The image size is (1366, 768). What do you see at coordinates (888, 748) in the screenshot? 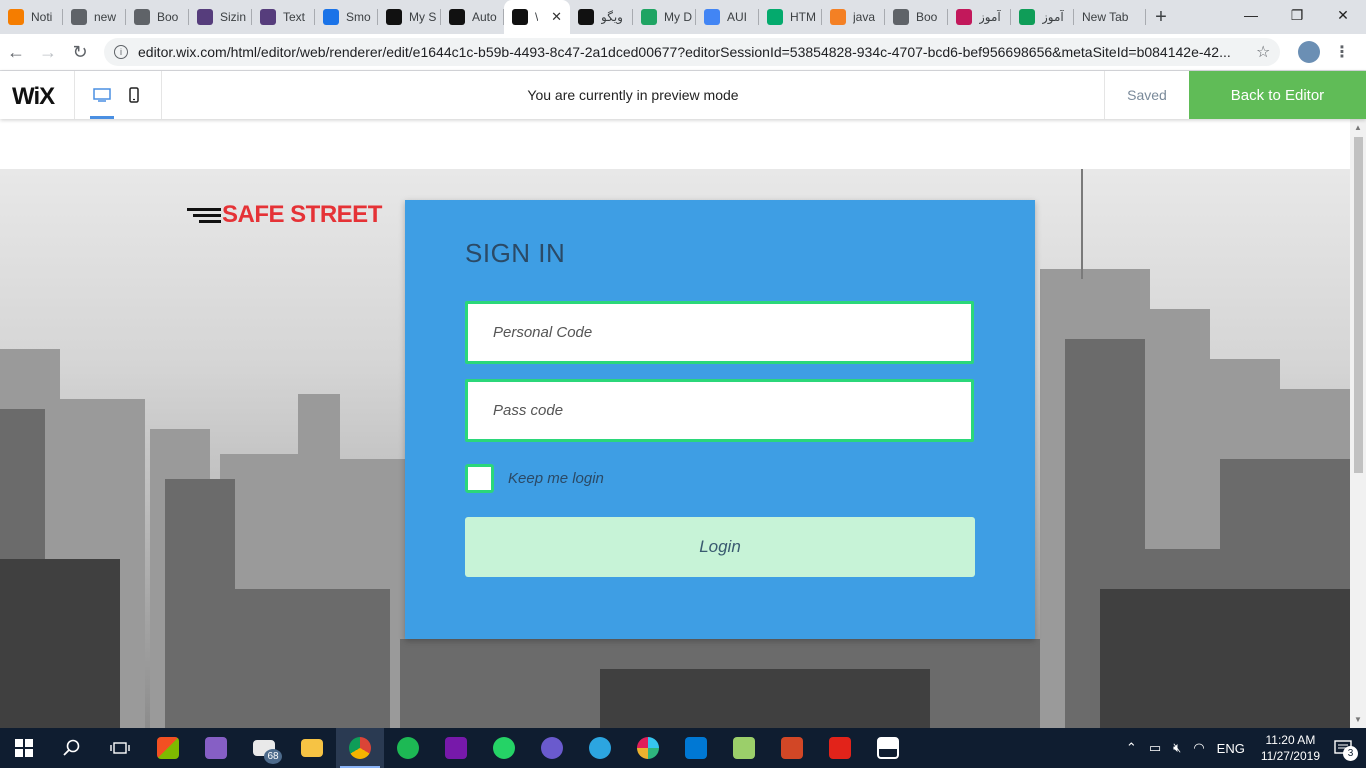
I see `photos-icon` at bounding box center [888, 748].